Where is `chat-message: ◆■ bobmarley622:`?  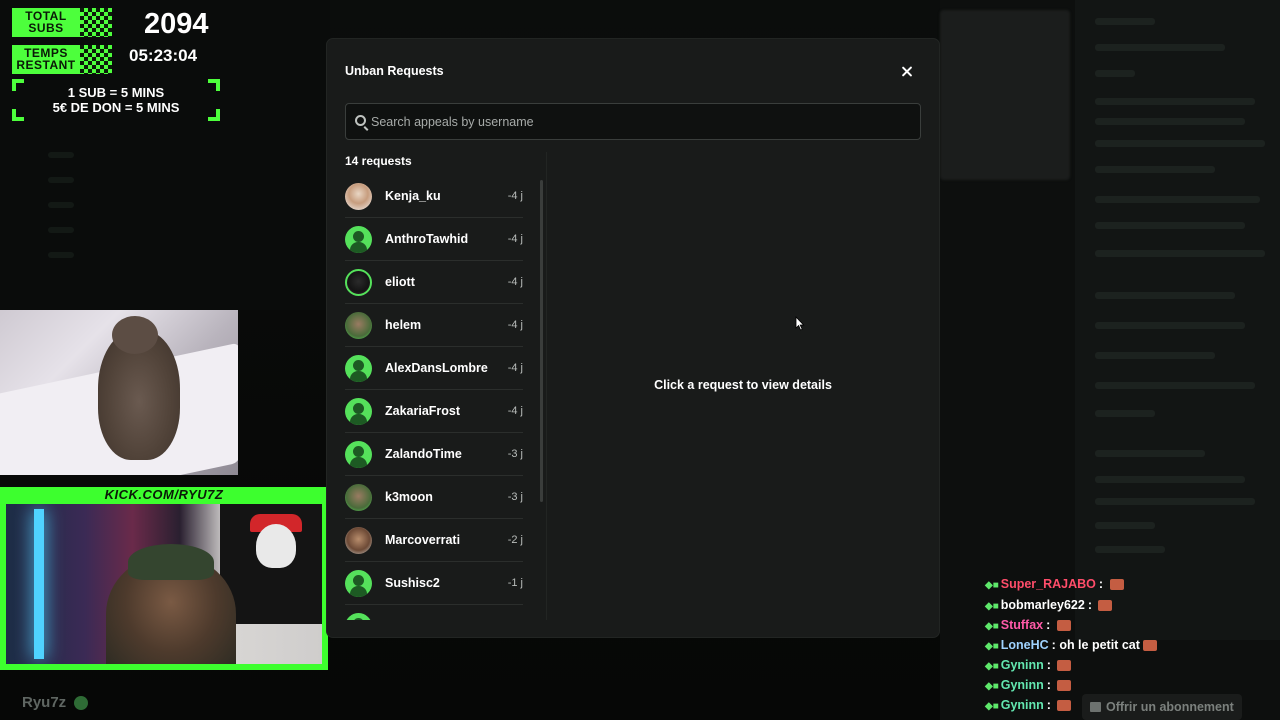 chat-message: ◆■ bobmarley622: is located at coordinates (1049, 605).